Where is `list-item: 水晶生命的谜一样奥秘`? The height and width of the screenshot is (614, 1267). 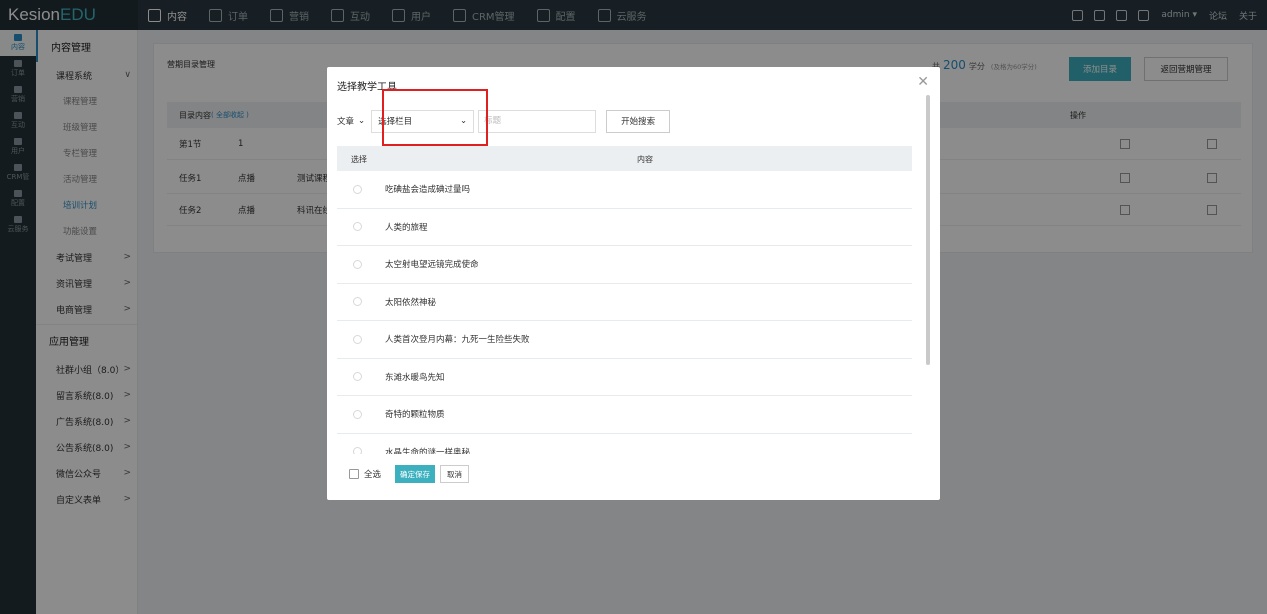
list-item: 水晶生命的谜一样奥秘 is located at coordinates (624, 444).